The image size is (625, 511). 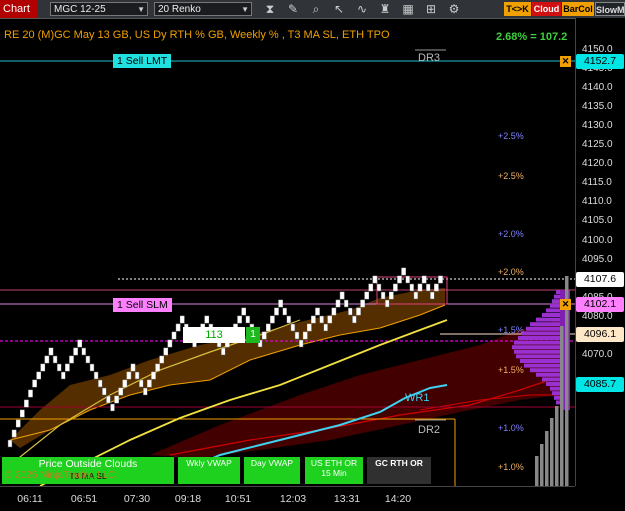 What do you see at coordinates (142, 305) in the screenshot?
I see `sell-slm-order: 1 Sell SLM` at bounding box center [142, 305].